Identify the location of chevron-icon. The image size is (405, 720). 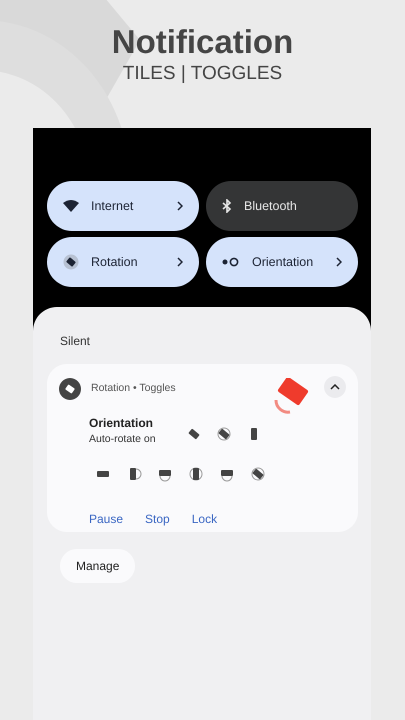
(335, 387).